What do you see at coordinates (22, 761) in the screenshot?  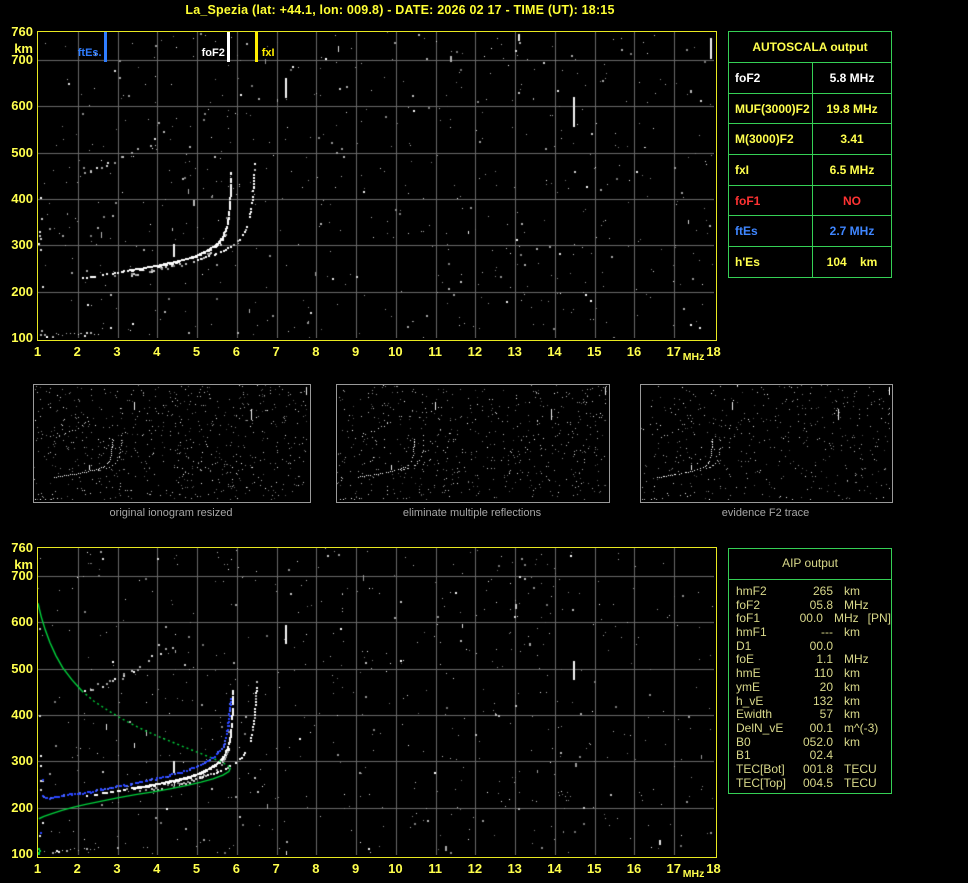 I see `y-tick-label: 300` at bounding box center [22, 761].